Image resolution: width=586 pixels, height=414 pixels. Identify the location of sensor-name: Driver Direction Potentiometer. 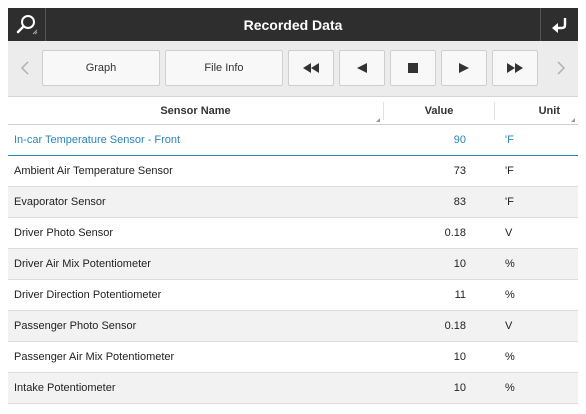
(88, 295).